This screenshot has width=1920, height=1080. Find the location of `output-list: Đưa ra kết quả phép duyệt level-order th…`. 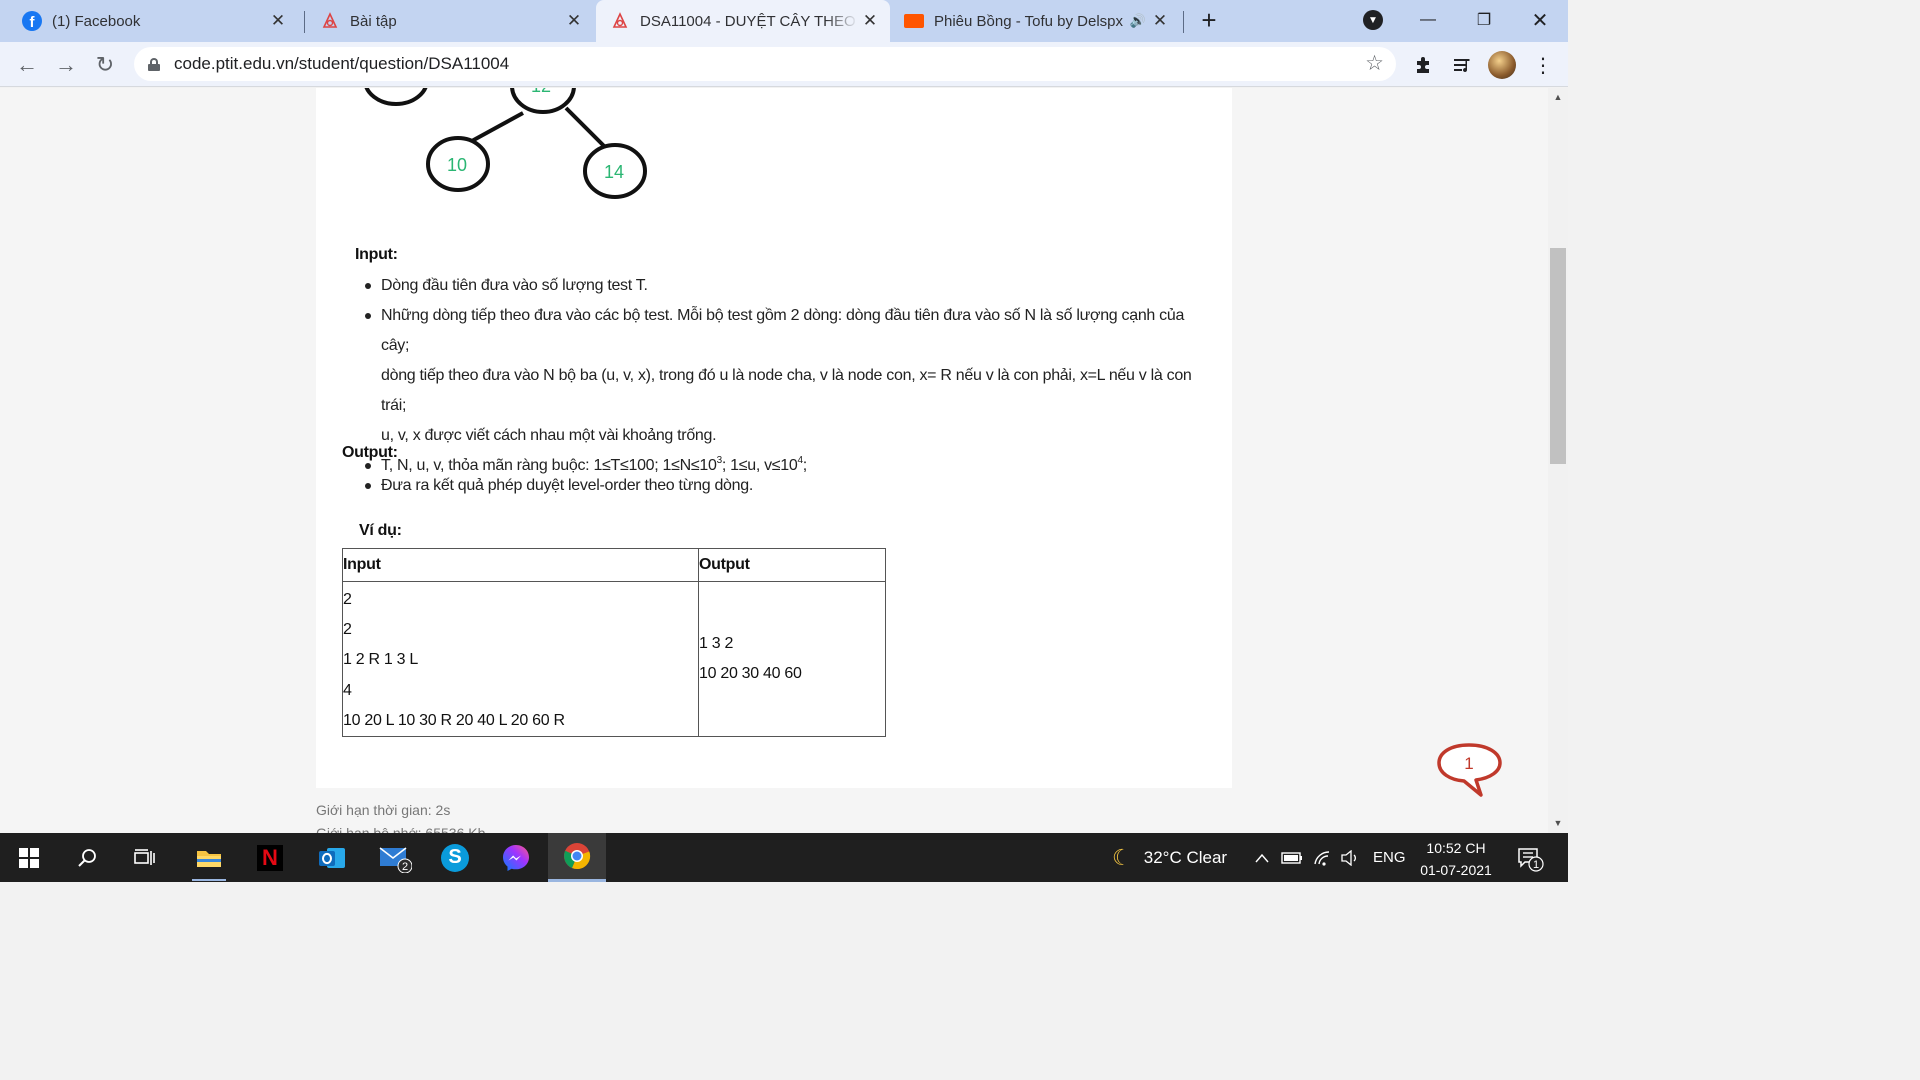

output-list: Đưa ra kết quả phép duyệt level-order th… is located at coordinates (559, 486).